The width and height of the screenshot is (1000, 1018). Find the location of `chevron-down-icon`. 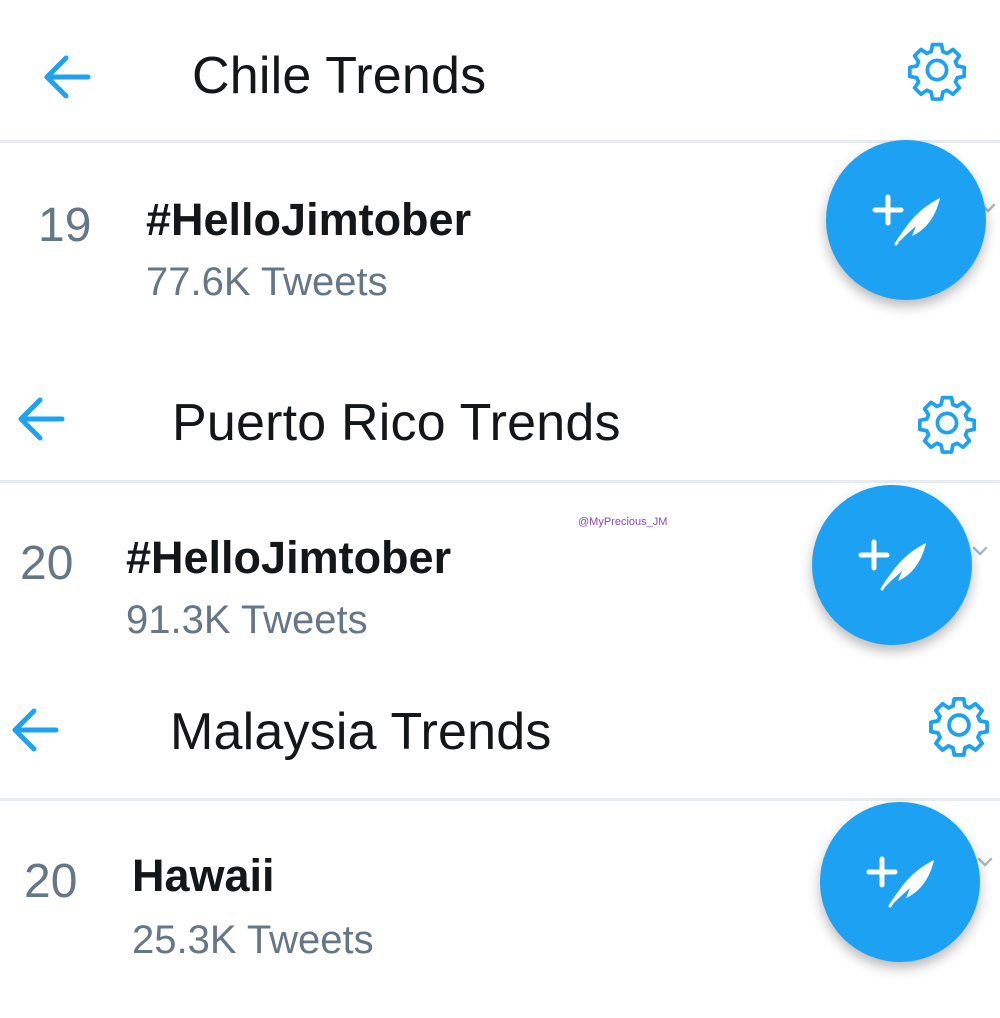

chevron-down-icon is located at coordinates (980, 551).